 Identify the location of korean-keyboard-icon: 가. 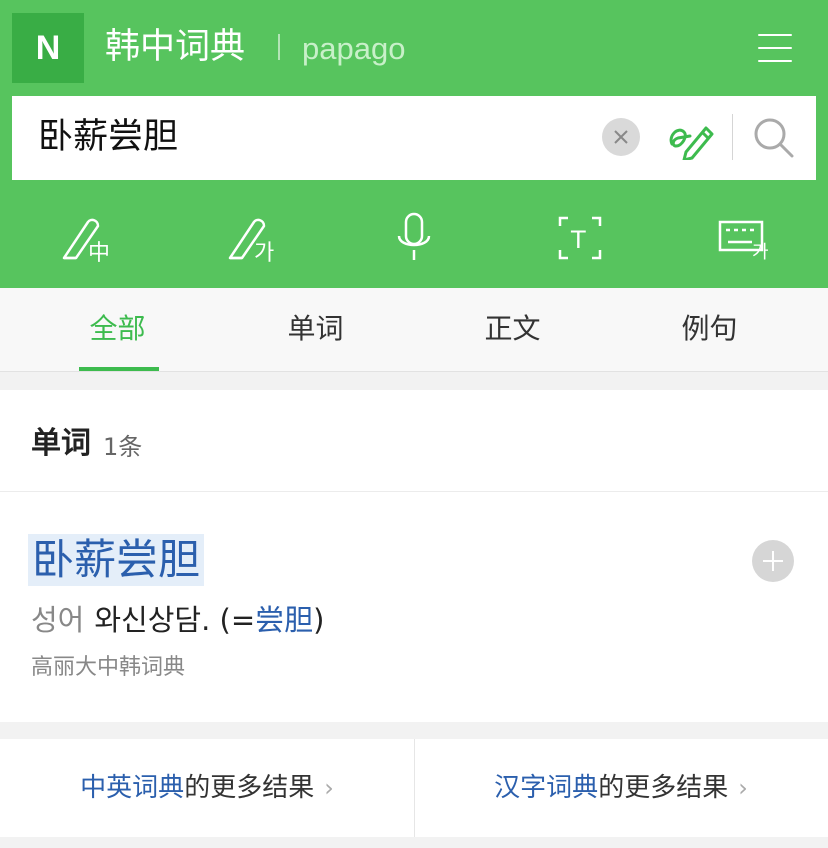
(746, 238).